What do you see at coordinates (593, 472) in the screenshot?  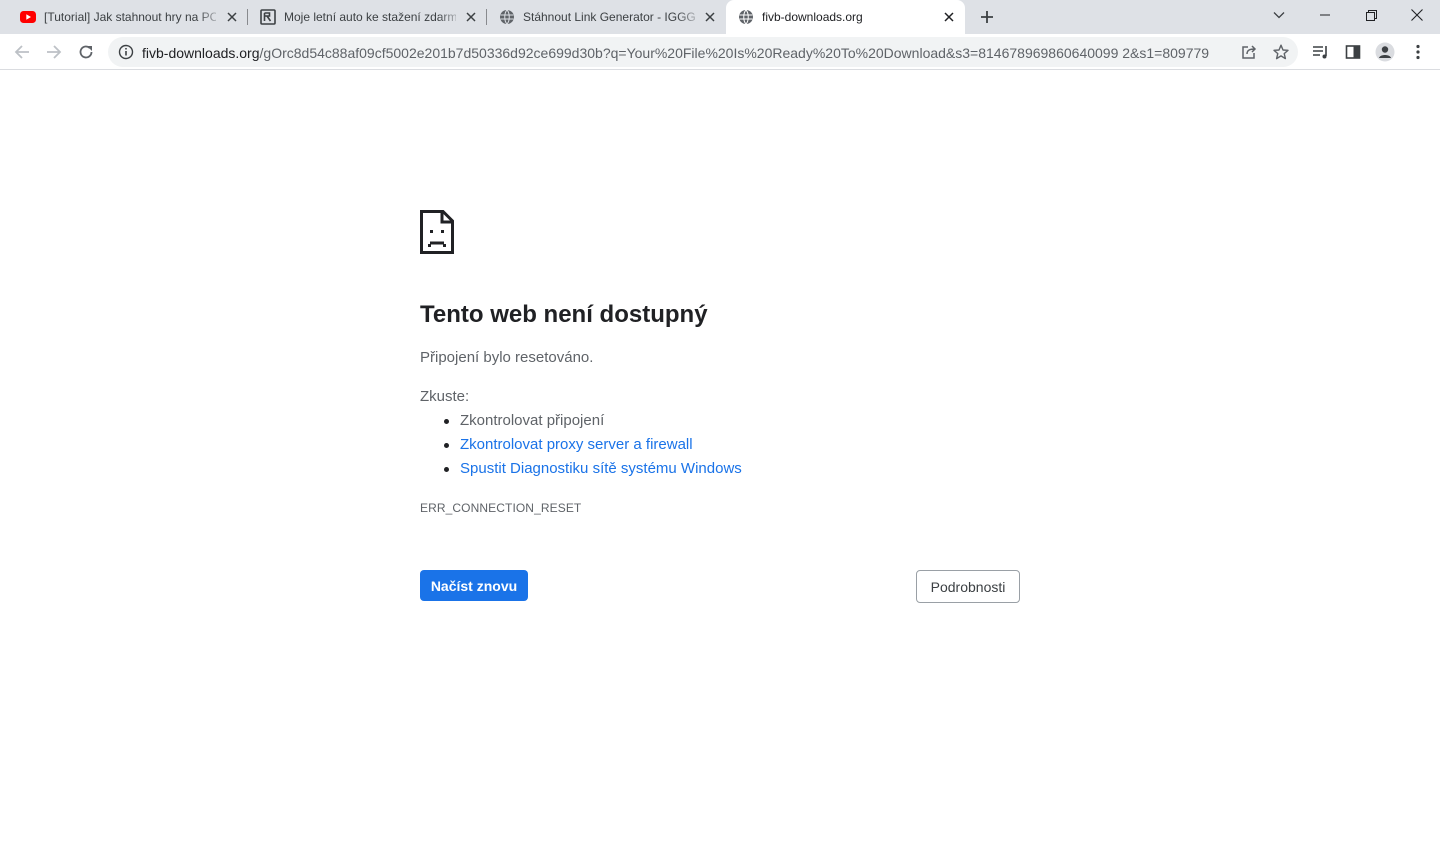 I see `suggestion-run-diagnostics-link: Spustit Diagnostiku sítě systému Windows` at bounding box center [593, 472].